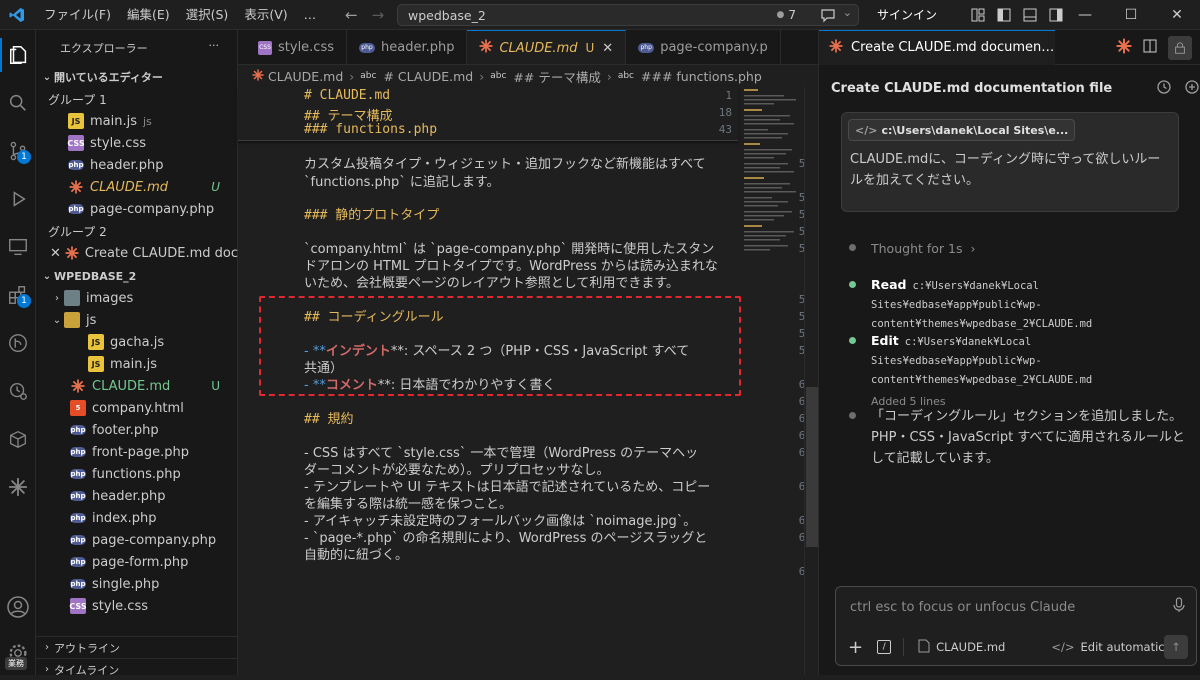 The width and height of the screenshot is (1200, 680). Describe the element at coordinates (1030, 15) in the screenshot. I see `toggle-panel-icon` at that location.